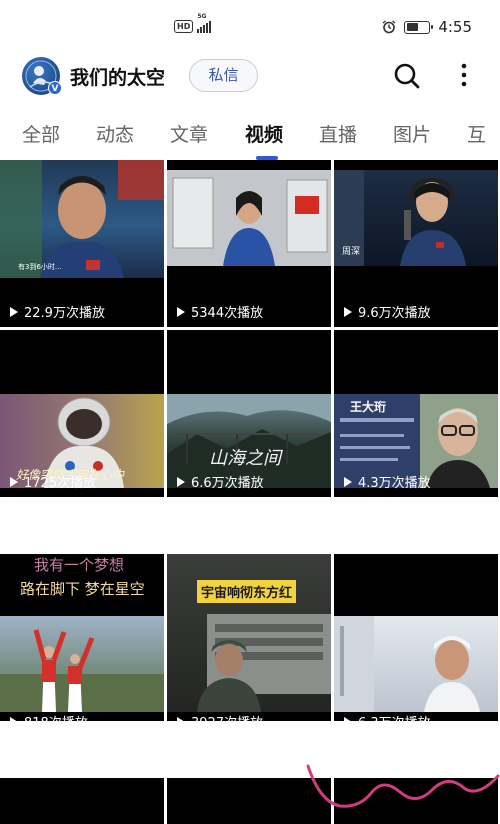 The width and height of the screenshot is (500, 824). I want to click on video-thumbnail: 宇宙响彻东方红, so click(249, 633).